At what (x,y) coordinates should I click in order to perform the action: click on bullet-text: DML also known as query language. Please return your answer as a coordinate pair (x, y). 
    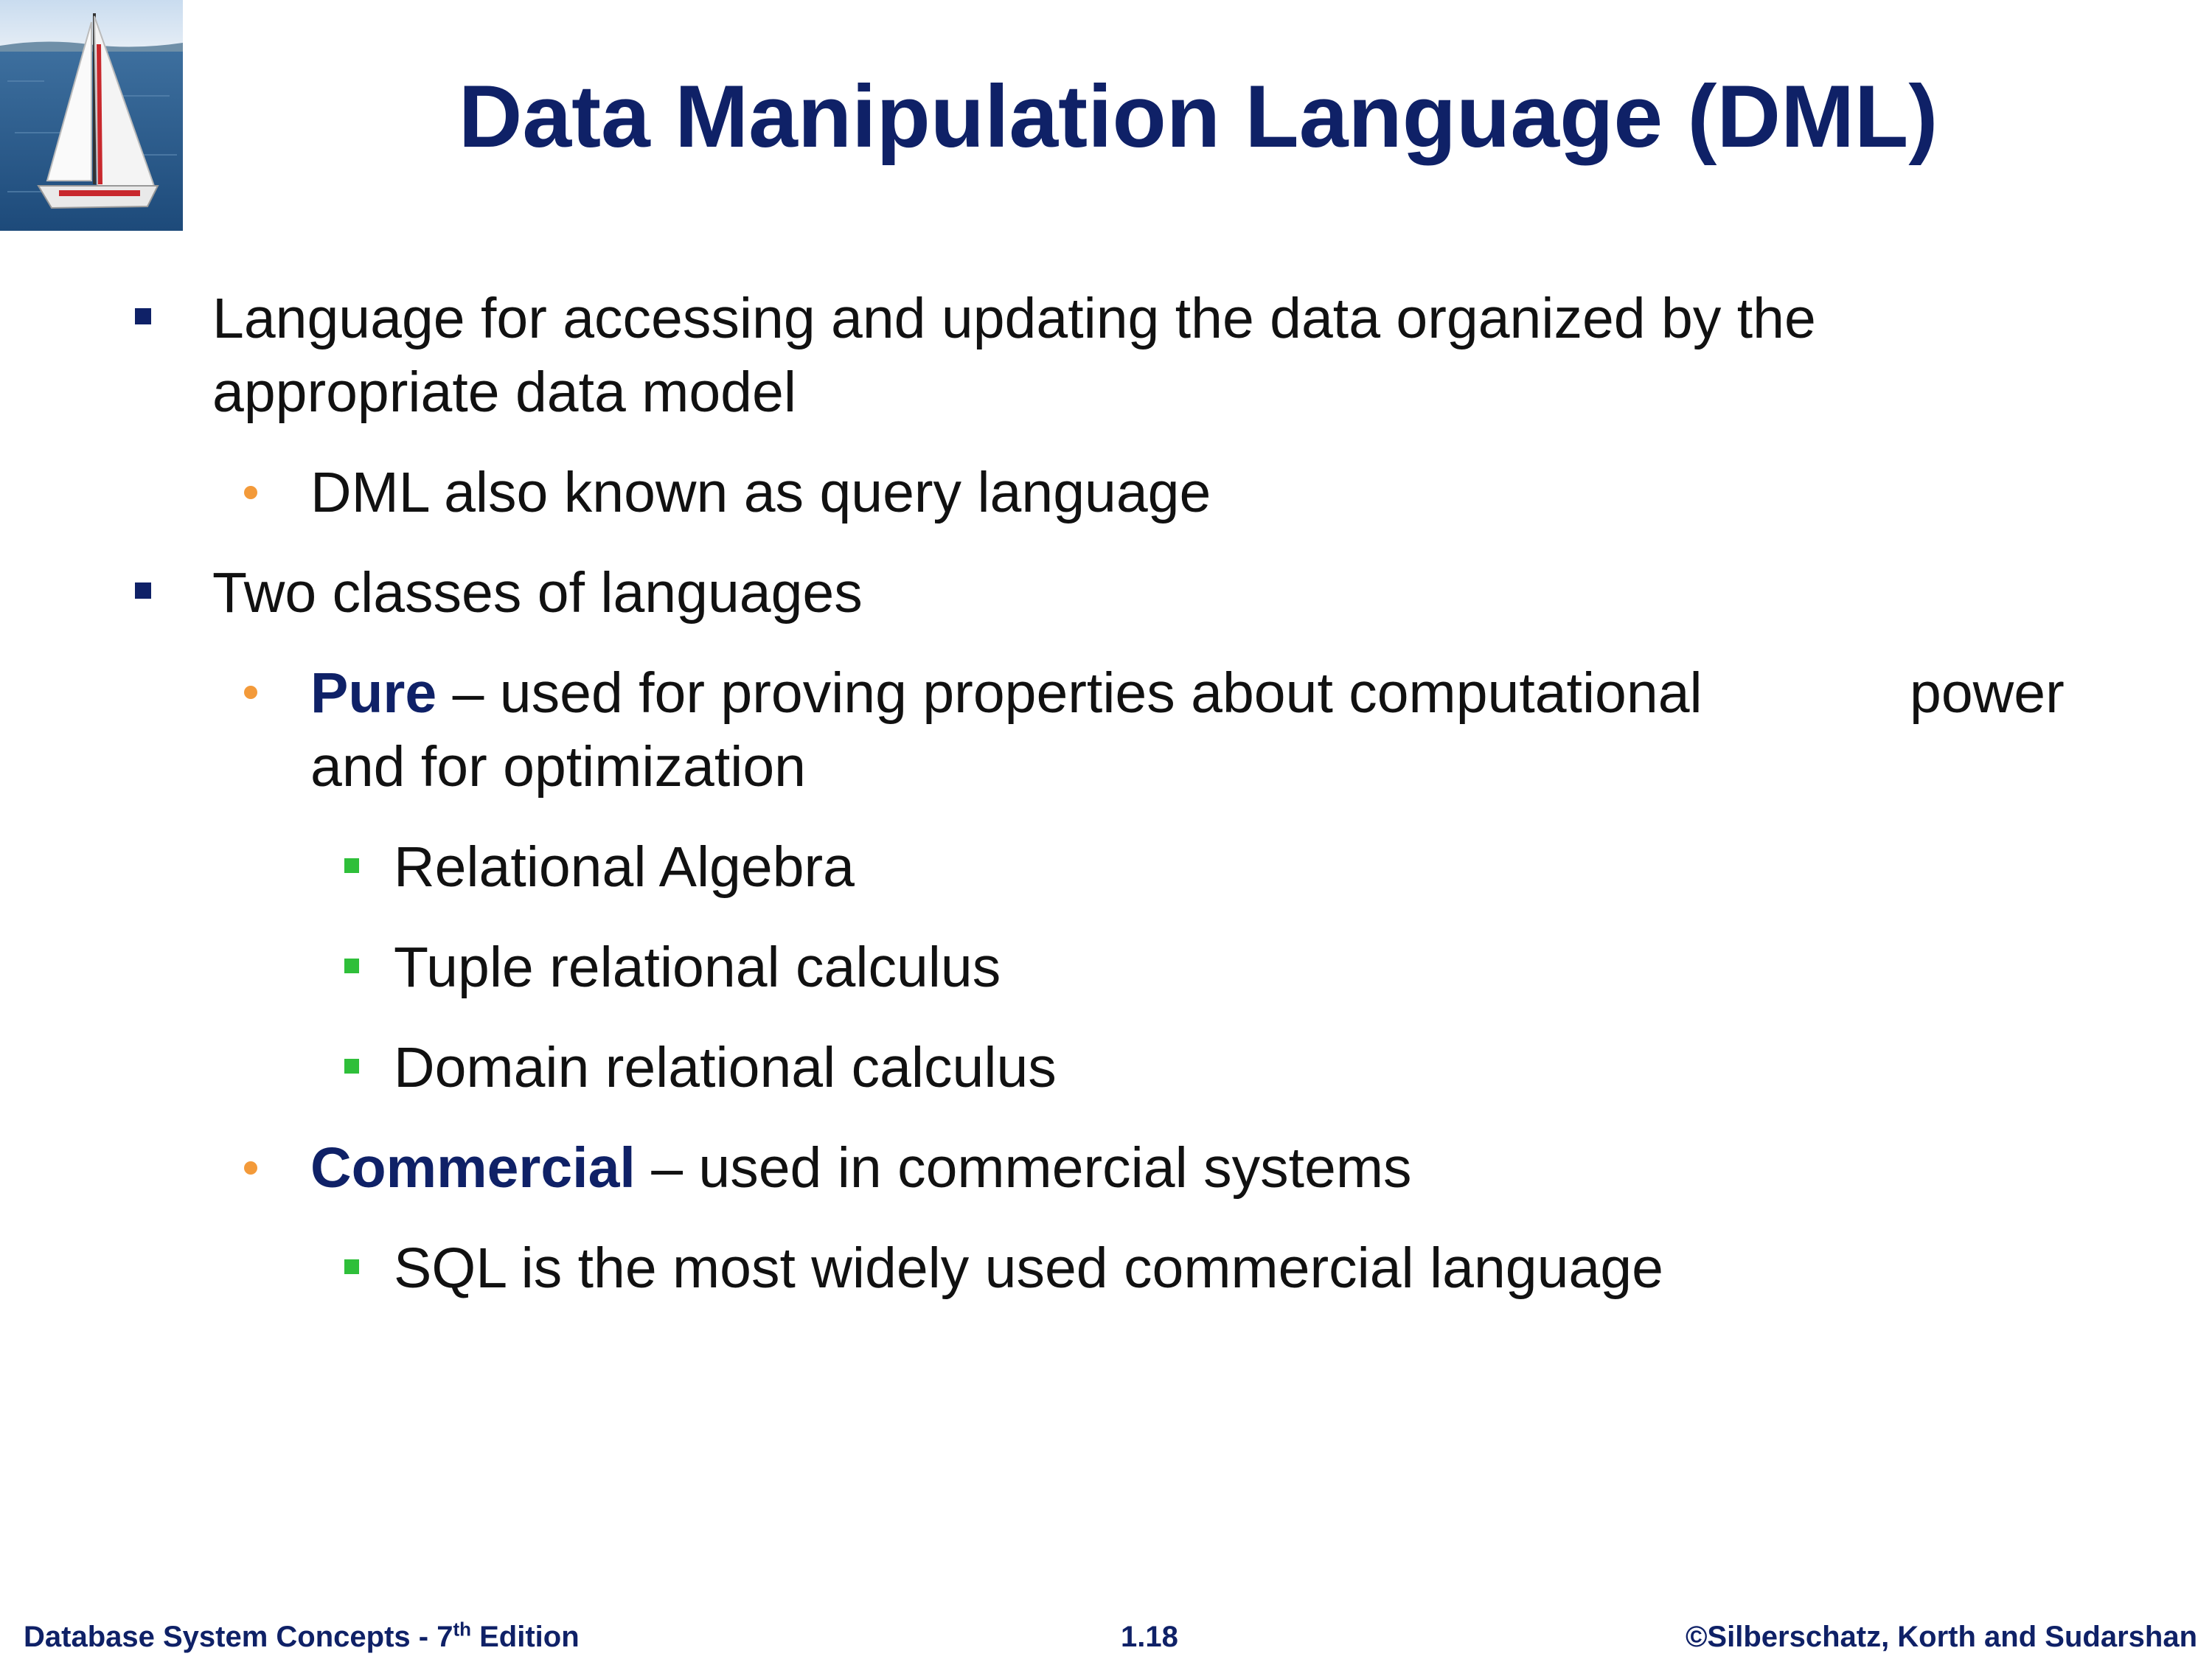
    Looking at the image, I should click on (760, 492).